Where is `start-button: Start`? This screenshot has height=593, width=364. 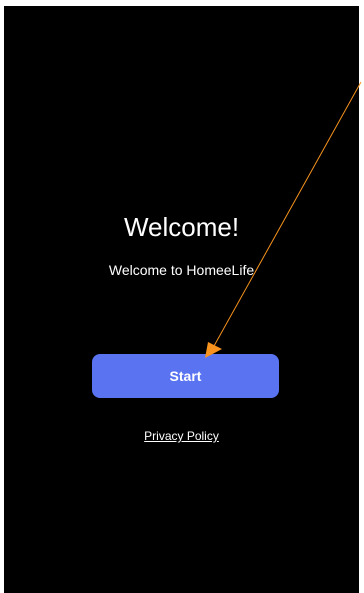 start-button: Start is located at coordinates (185, 376).